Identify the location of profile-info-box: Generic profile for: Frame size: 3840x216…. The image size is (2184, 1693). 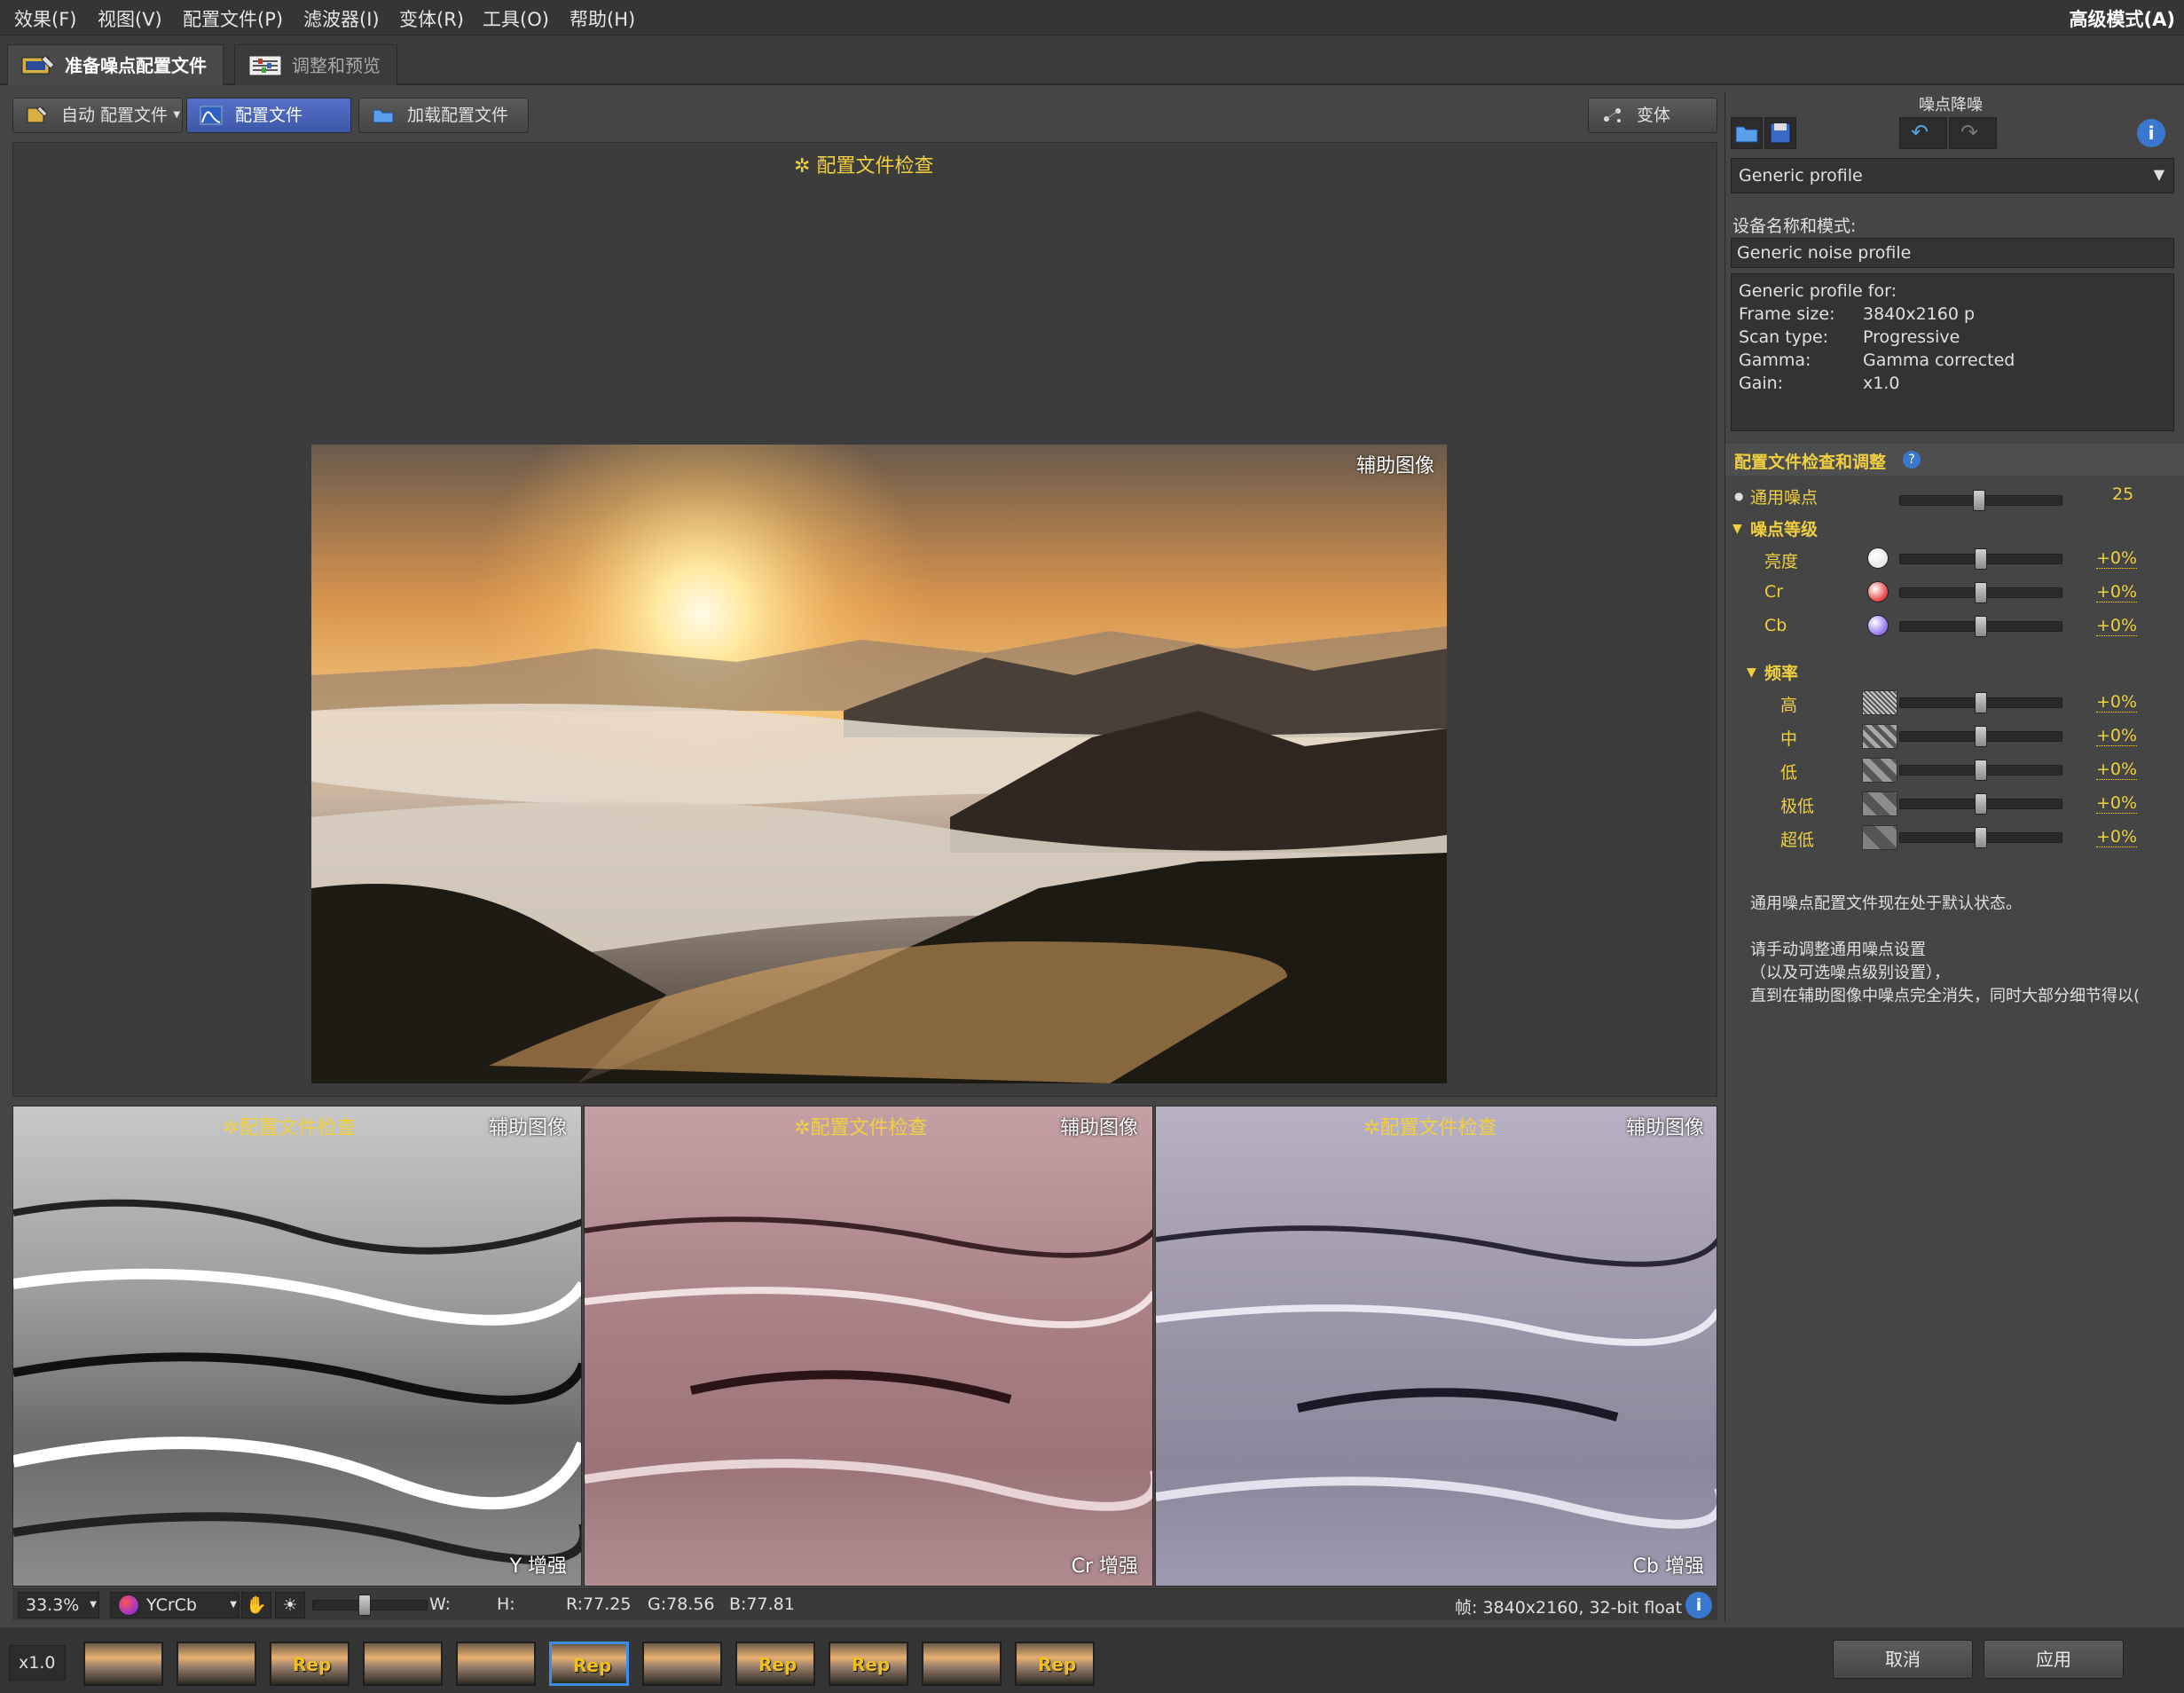
(1952, 352).